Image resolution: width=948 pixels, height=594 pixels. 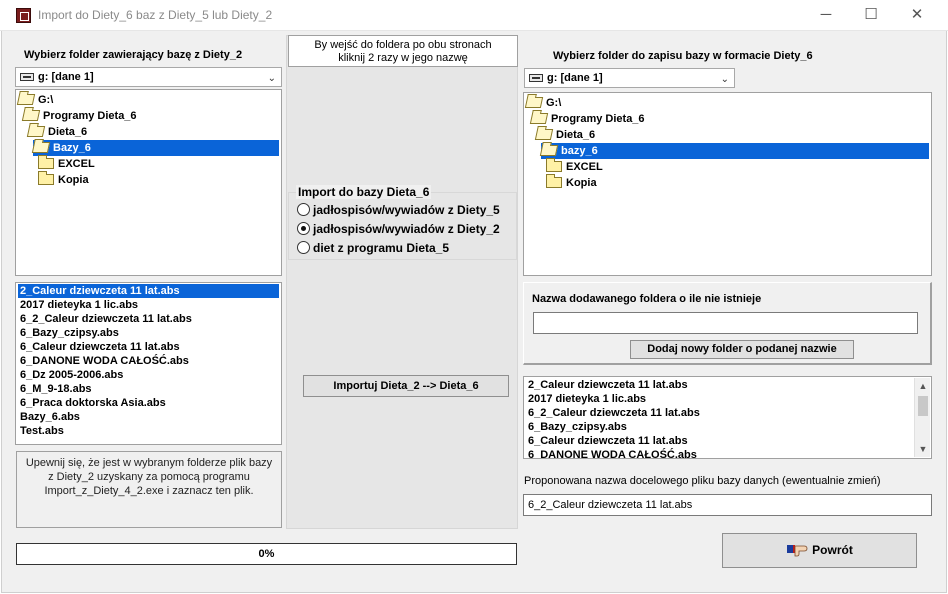 I want to click on app-icon, so click(x=23, y=15).